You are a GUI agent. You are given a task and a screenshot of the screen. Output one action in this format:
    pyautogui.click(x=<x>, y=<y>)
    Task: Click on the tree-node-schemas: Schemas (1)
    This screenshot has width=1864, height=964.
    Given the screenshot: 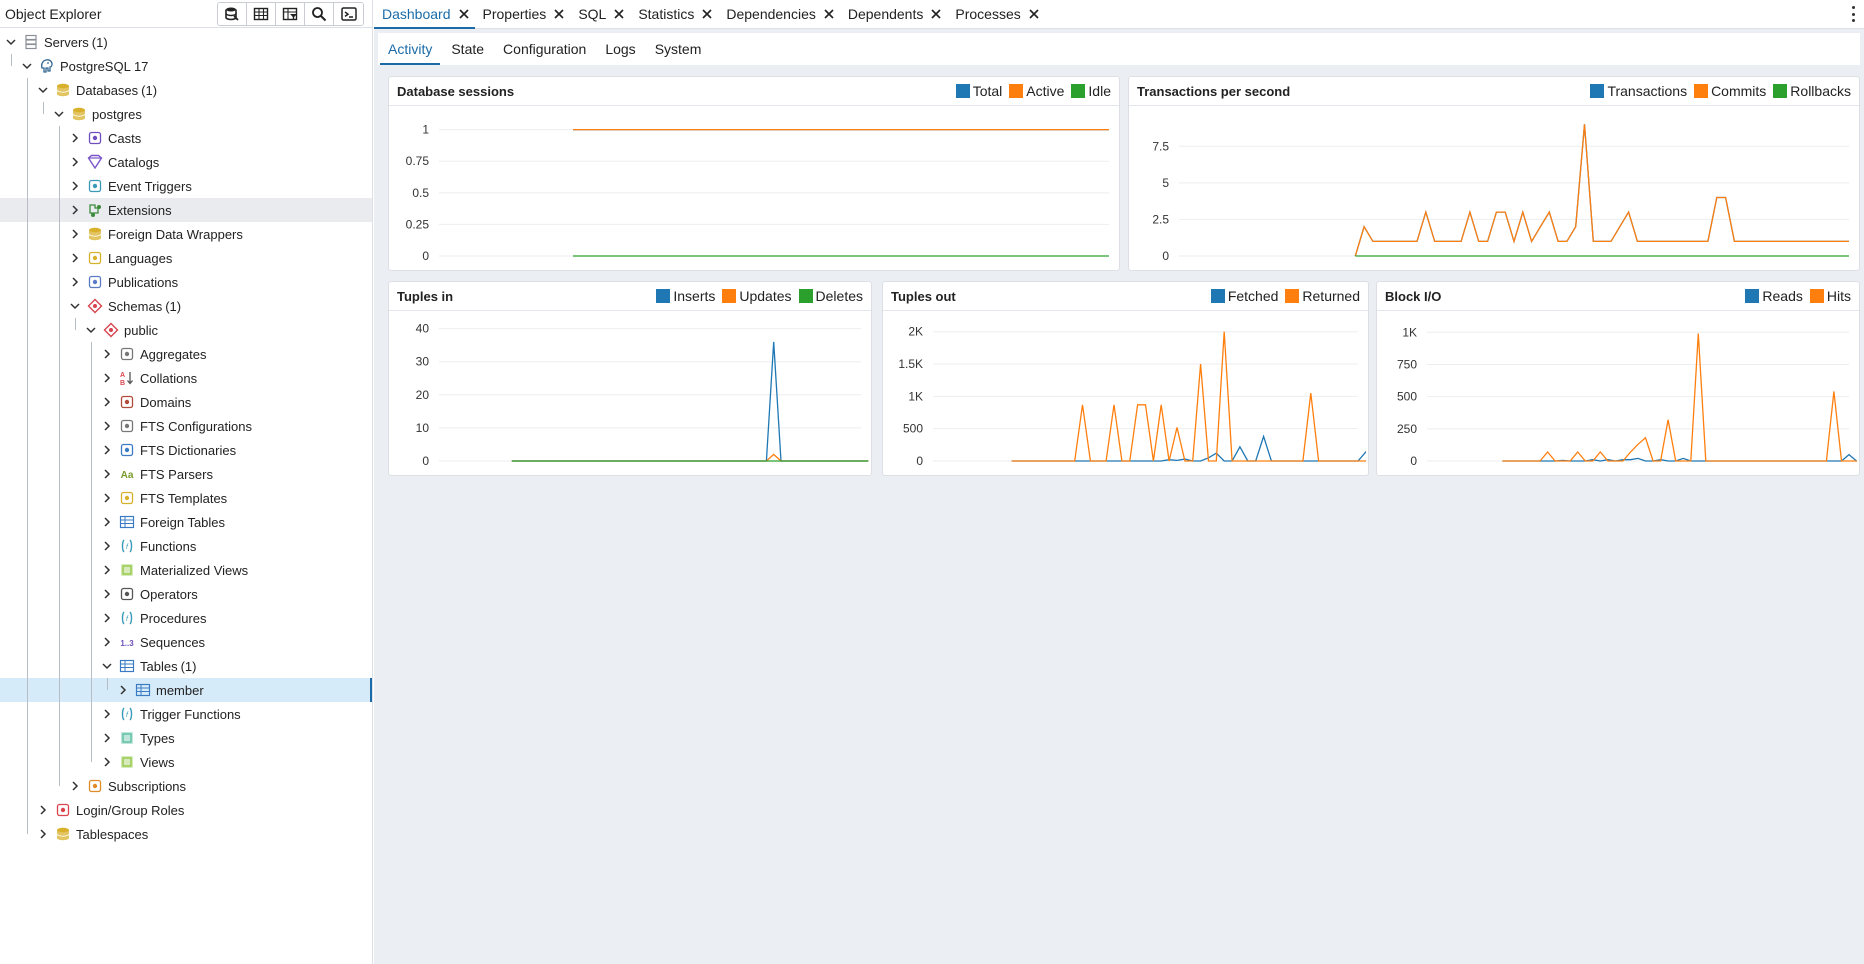 What is the action you would take?
    pyautogui.click(x=186, y=306)
    